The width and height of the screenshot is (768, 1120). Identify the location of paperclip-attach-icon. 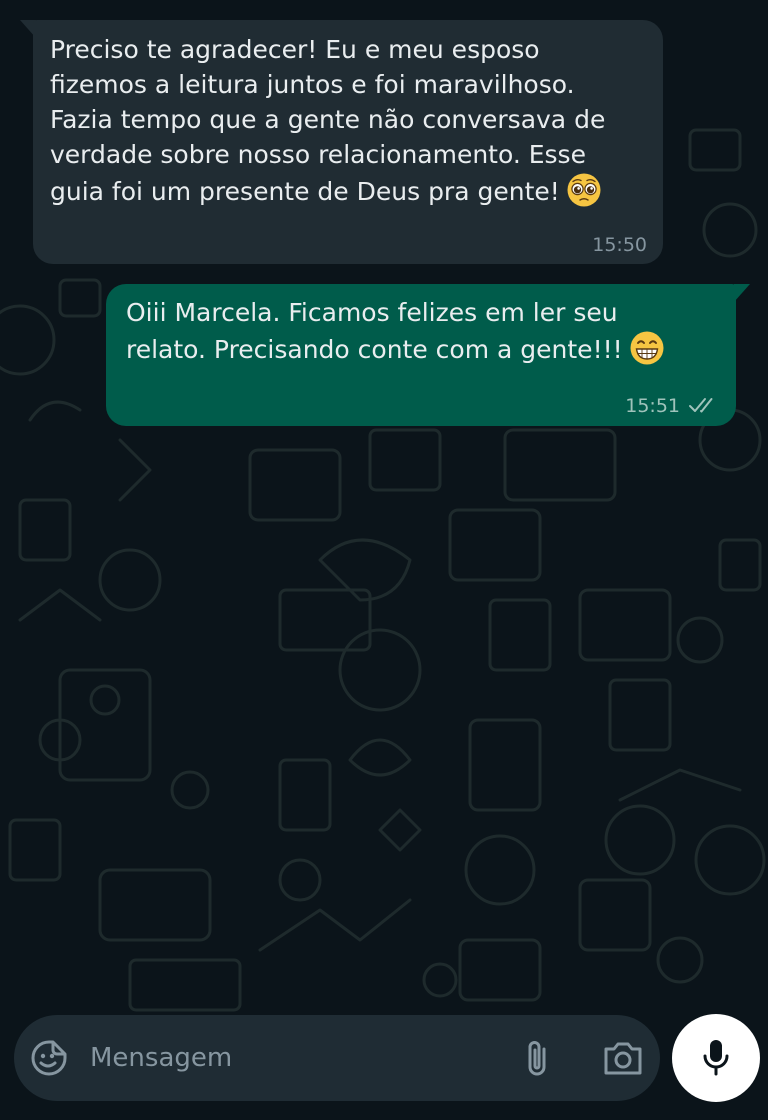
(537, 1058).